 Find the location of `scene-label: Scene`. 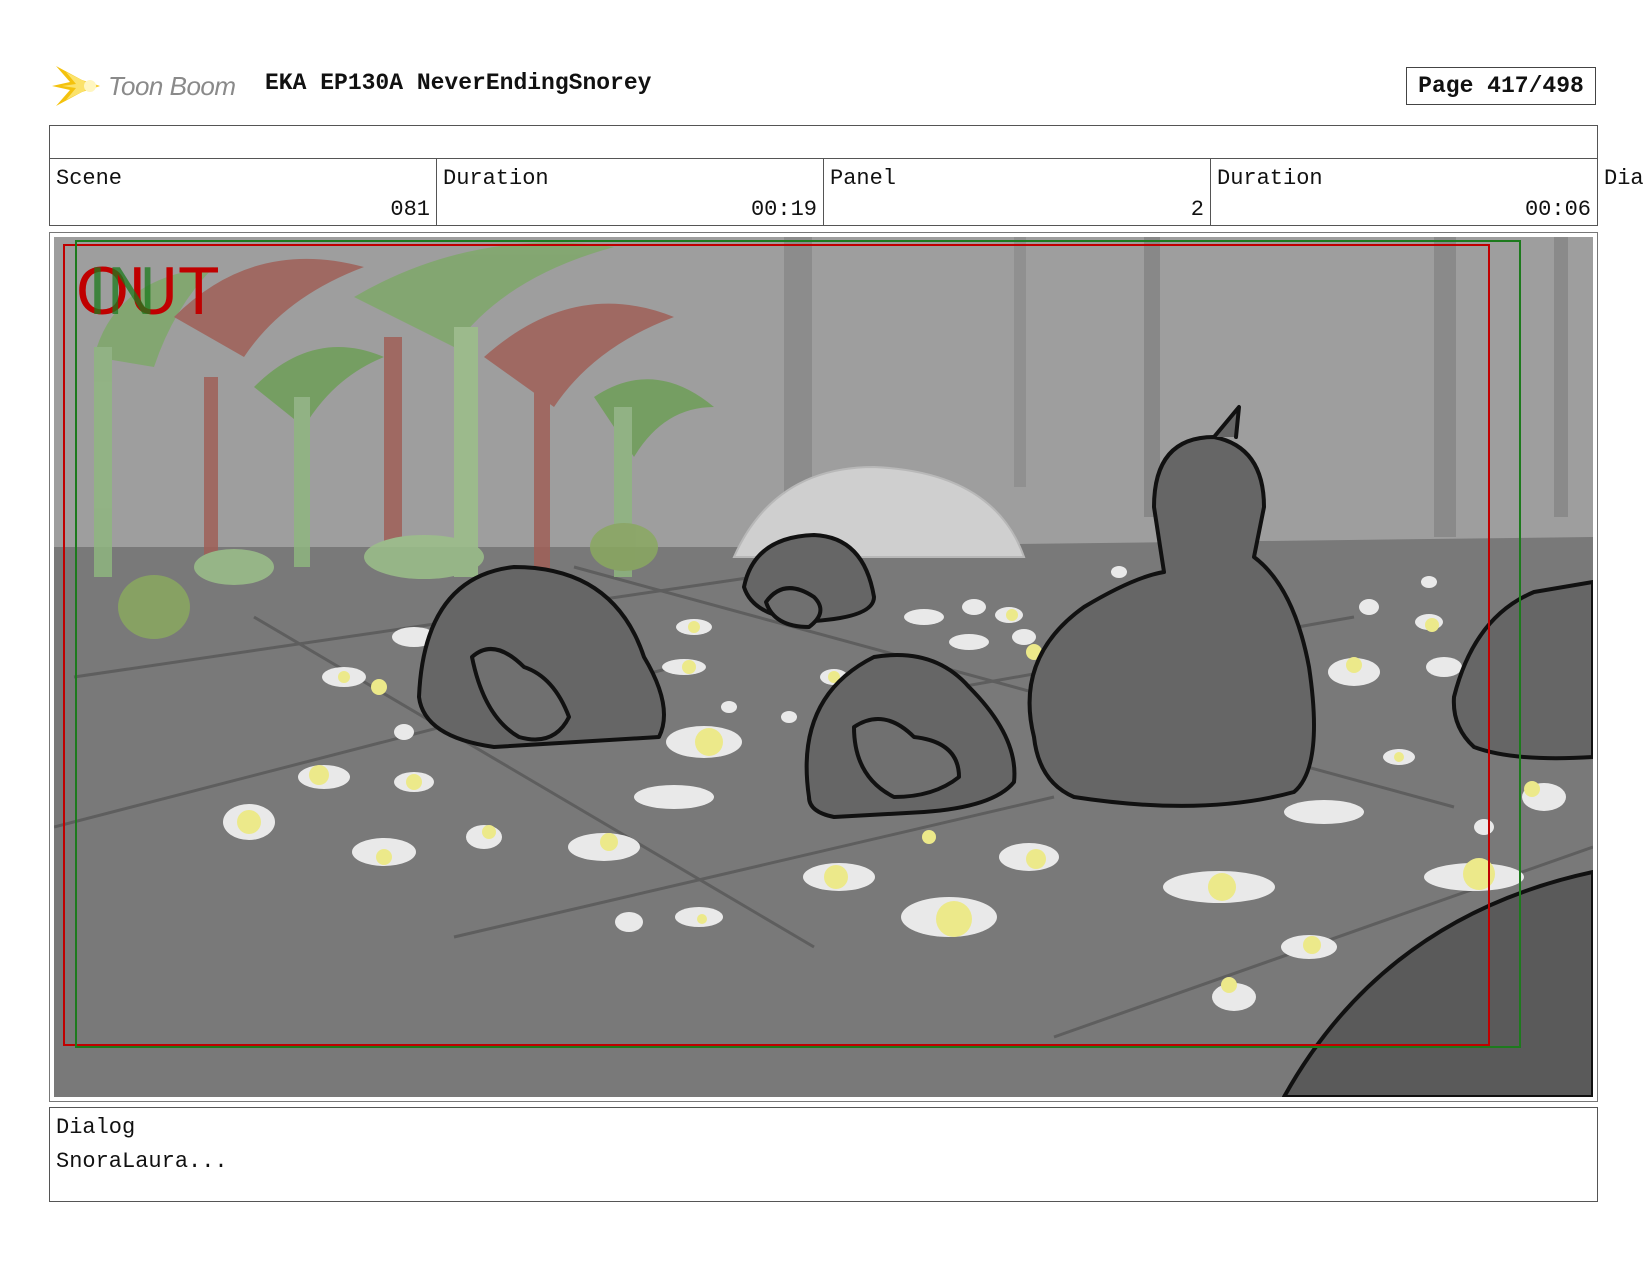

scene-label: Scene is located at coordinates (89, 178).